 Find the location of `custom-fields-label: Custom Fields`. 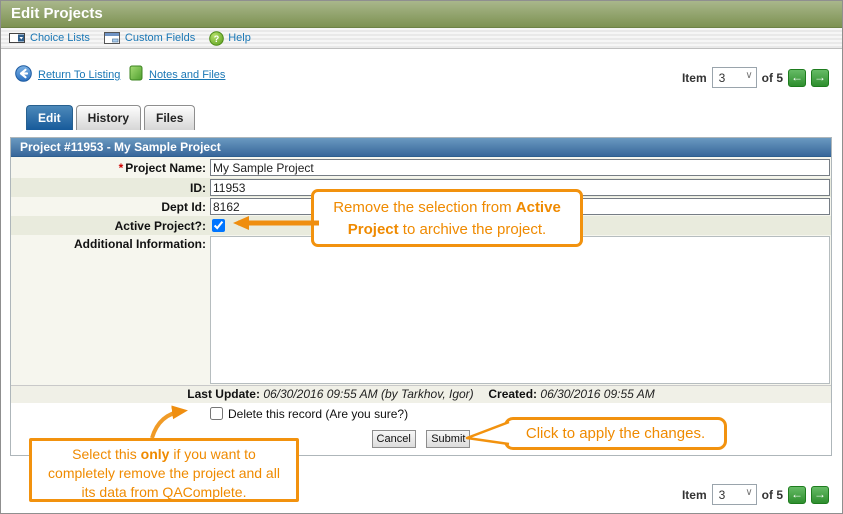

custom-fields-label: Custom Fields is located at coordinates (160, 38).